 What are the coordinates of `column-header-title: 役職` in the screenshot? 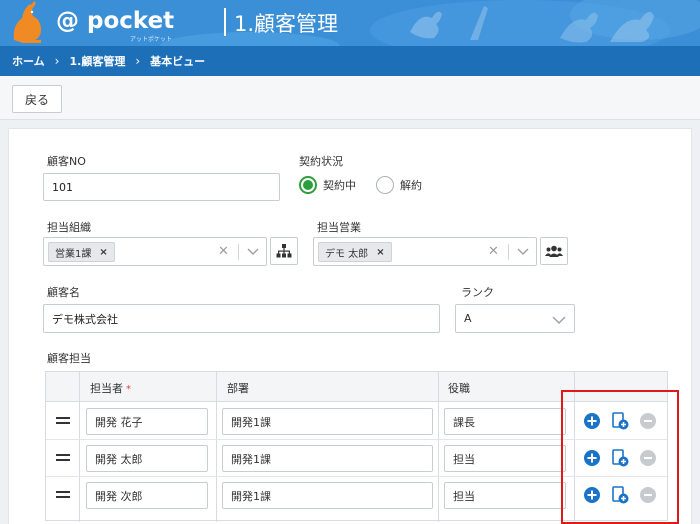 It's located at (459, 388).